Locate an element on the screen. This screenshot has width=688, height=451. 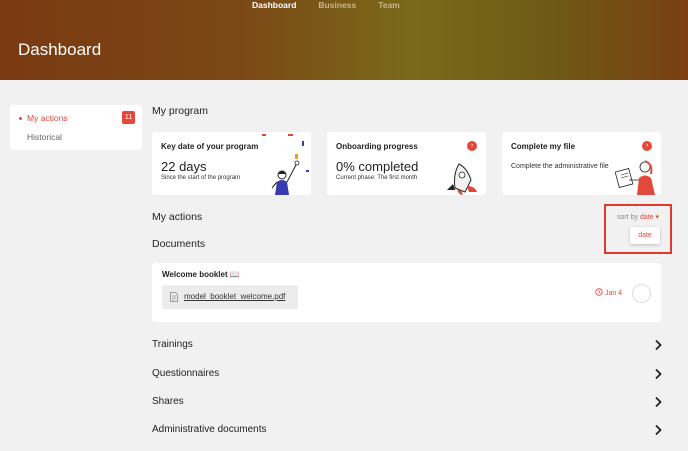
top-navigation: Dashboard Business Team is located at coordinates (326, 5).